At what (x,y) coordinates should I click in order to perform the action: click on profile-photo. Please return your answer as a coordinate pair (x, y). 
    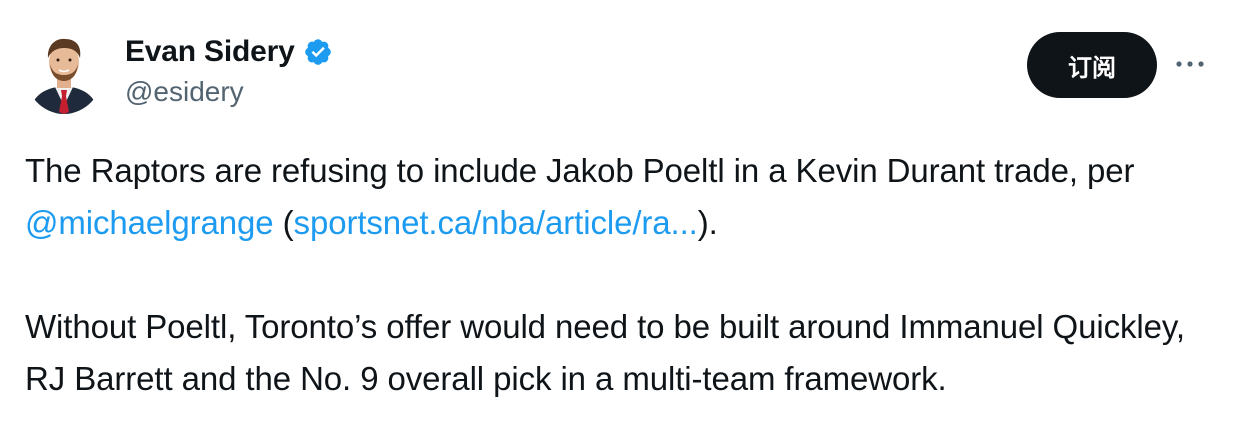
    Looking at the image, I should click on (64, 72).